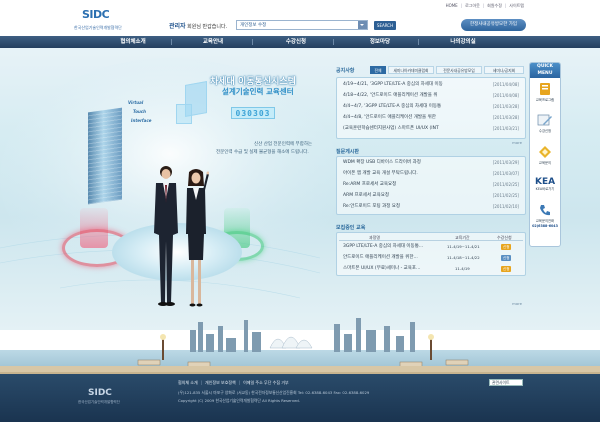 The image size is (600, 422). I want to click on search-select-value: 개인정보 수정, so click(253, 25).